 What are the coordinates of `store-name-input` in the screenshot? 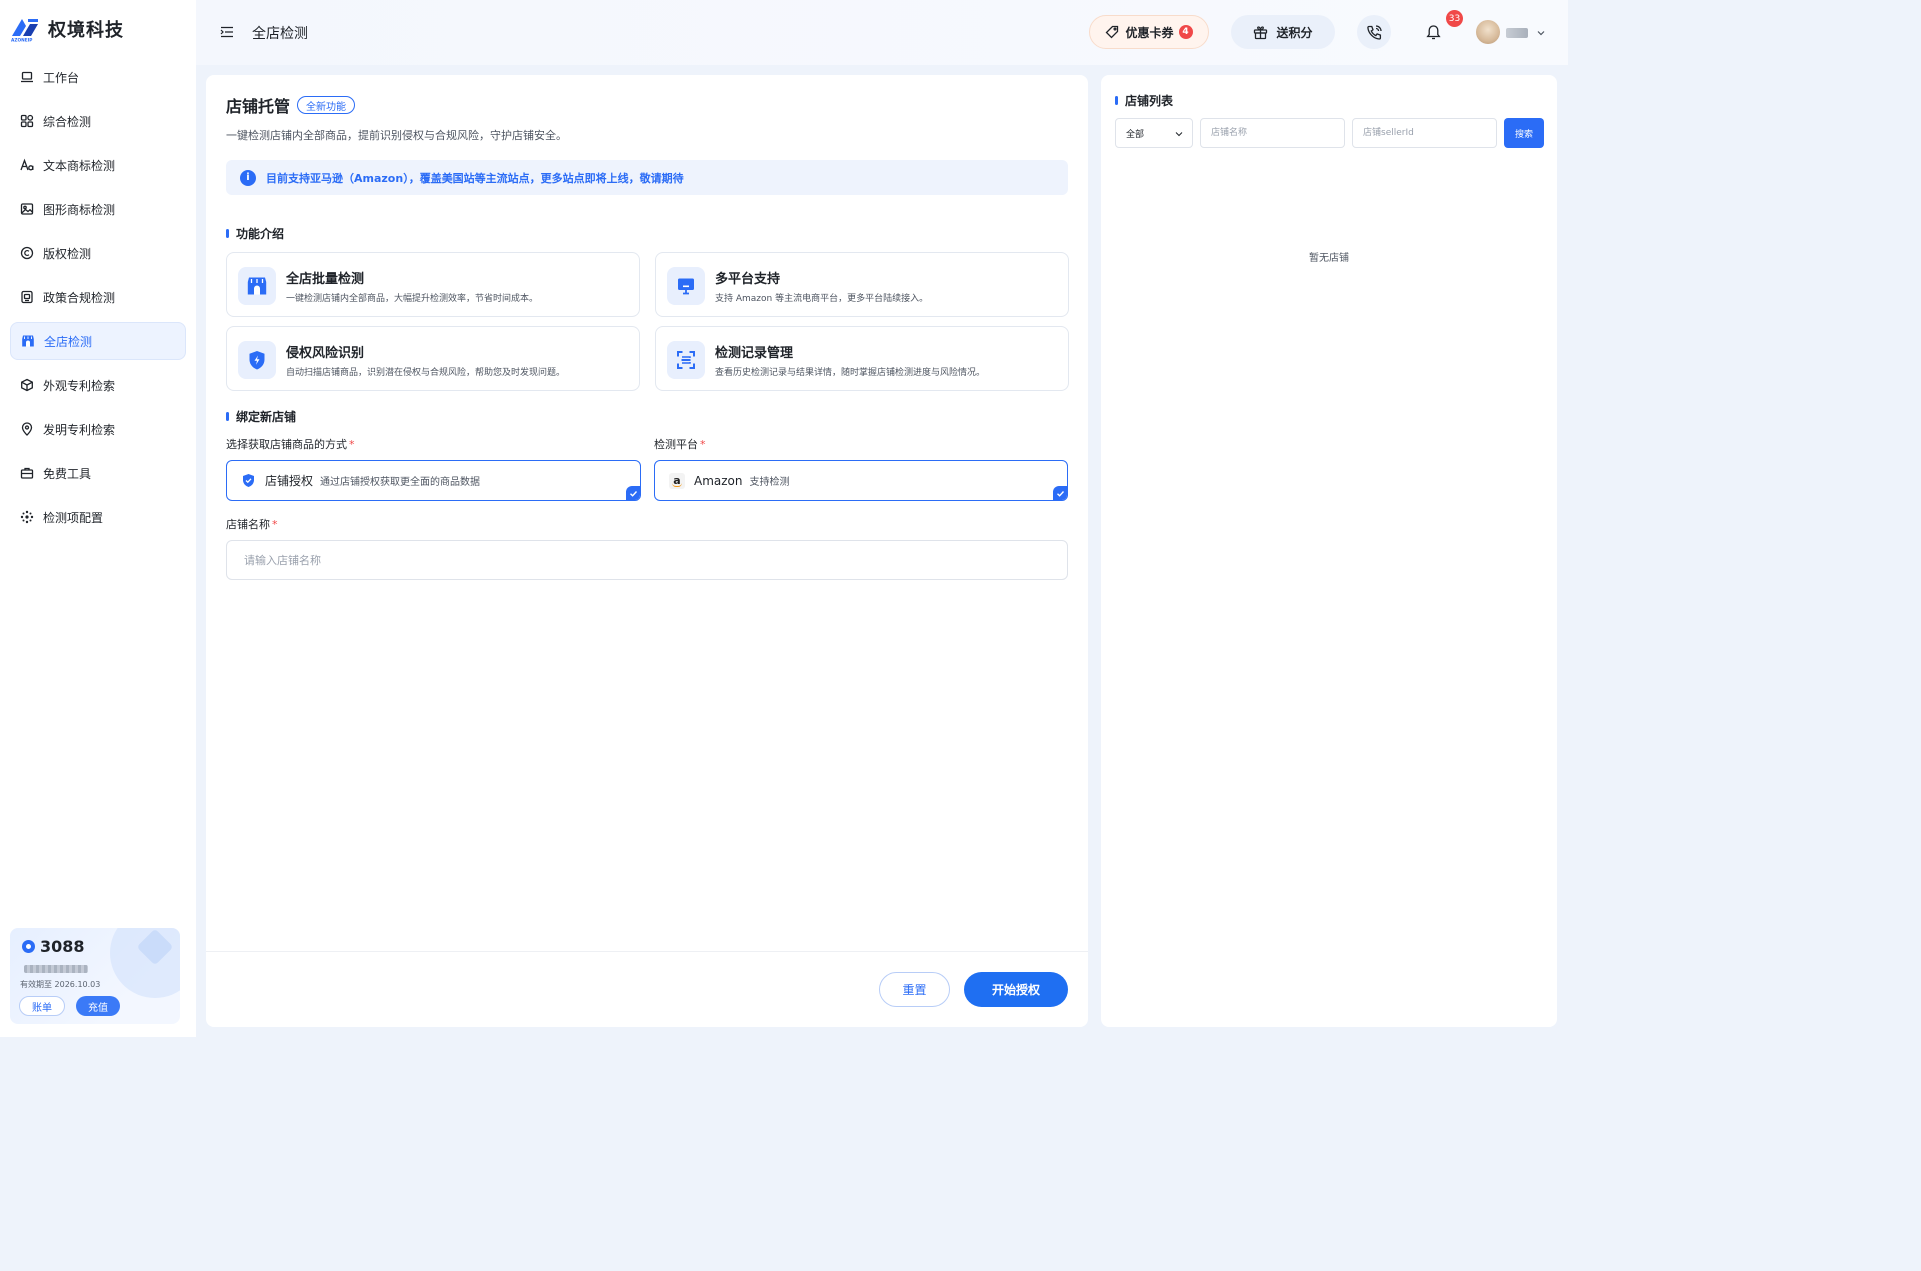 It's located at (647, 560).